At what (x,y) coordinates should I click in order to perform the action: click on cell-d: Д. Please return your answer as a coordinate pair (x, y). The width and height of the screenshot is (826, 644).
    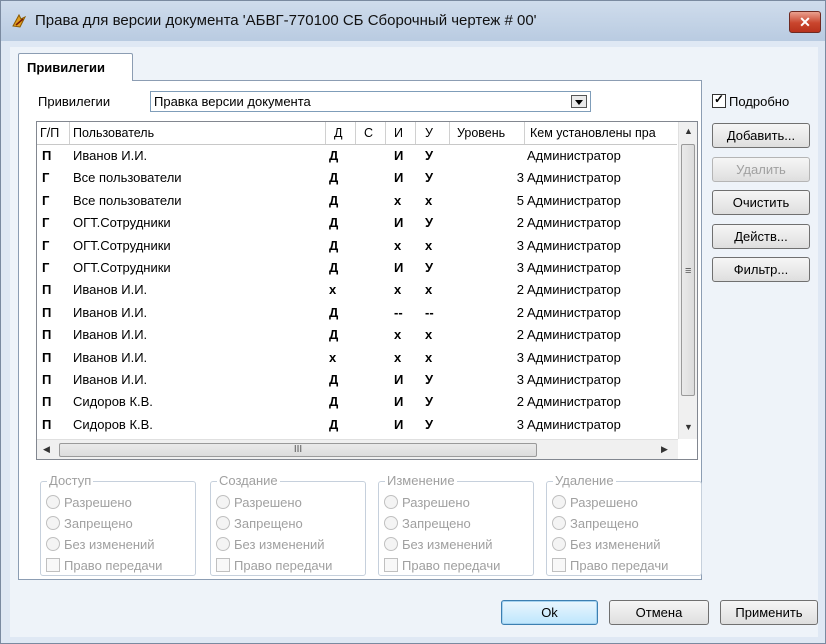
    Looking at the image, I should click on (334, 402).